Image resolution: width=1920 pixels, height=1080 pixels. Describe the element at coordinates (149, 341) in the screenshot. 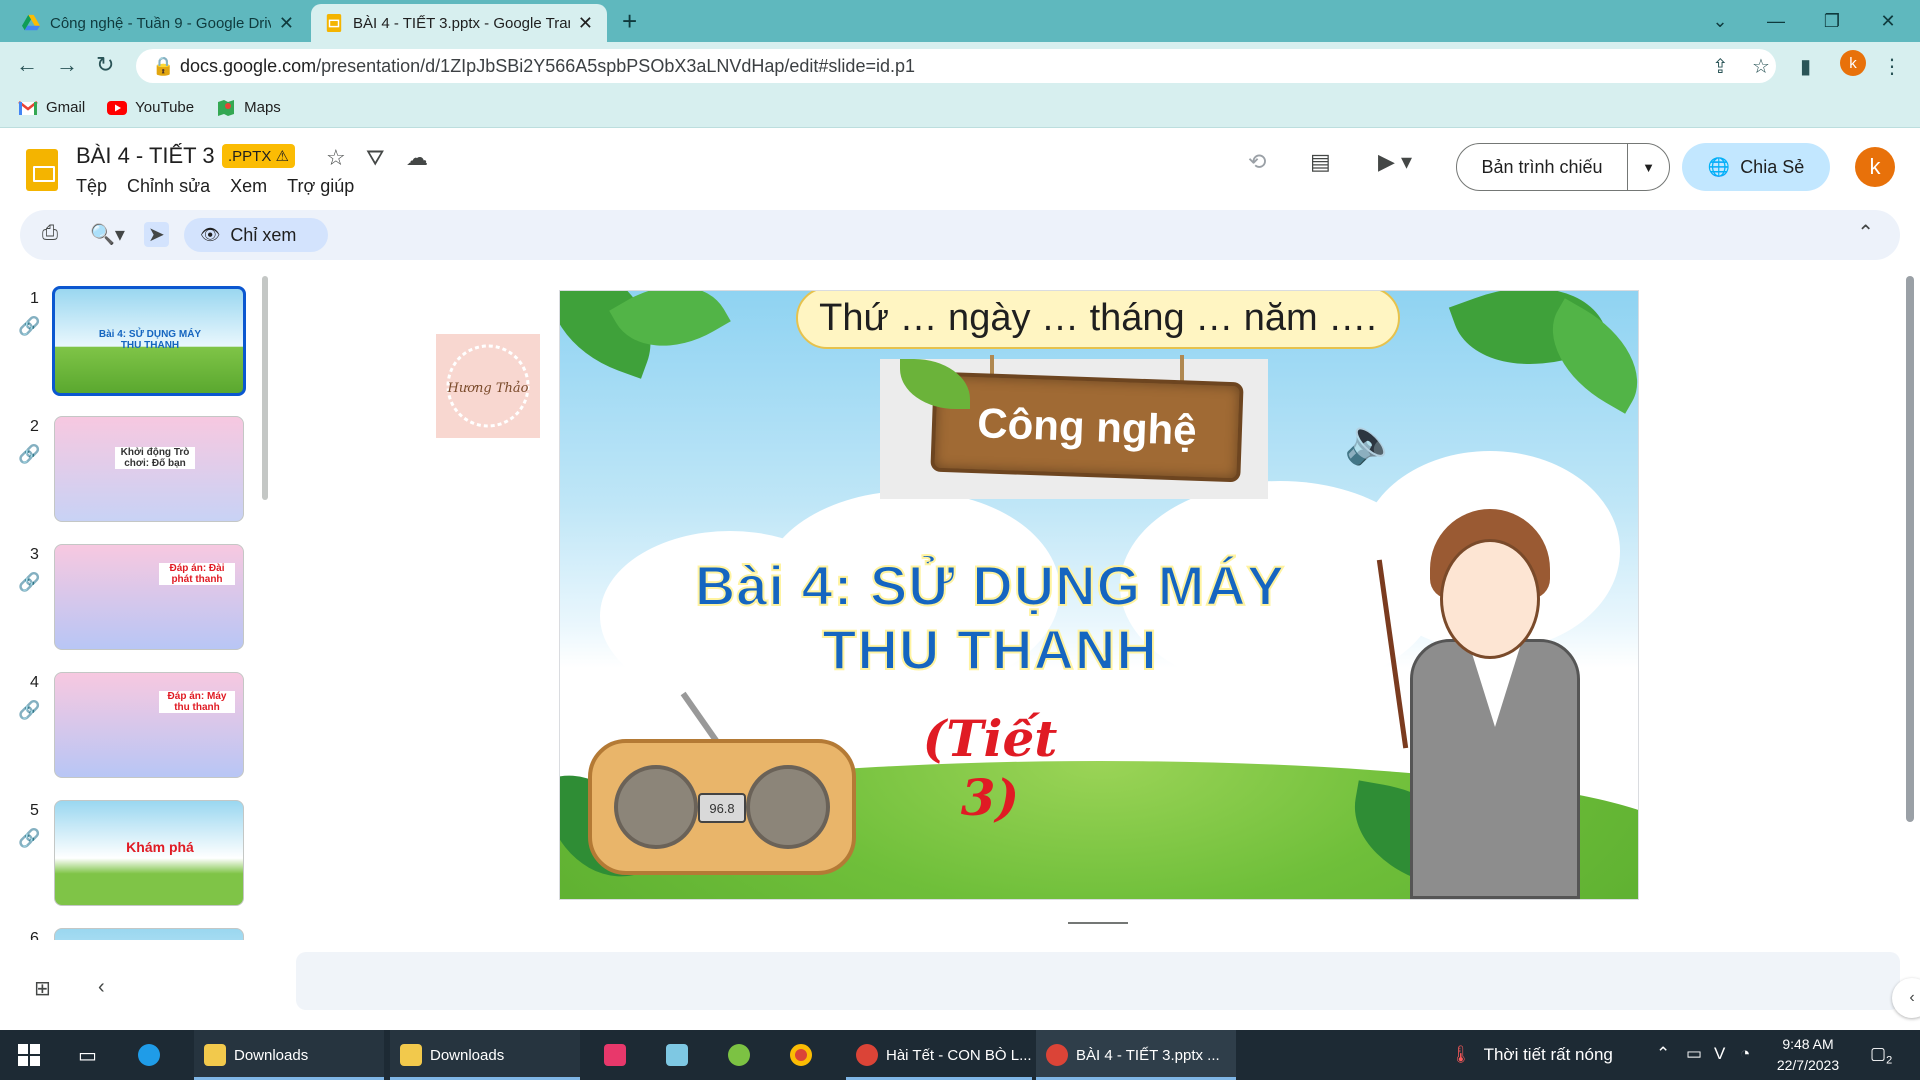

I see `slide-thumbnail: Bài 4: SỬ DỤNG MÁY THU THANH` at that location.